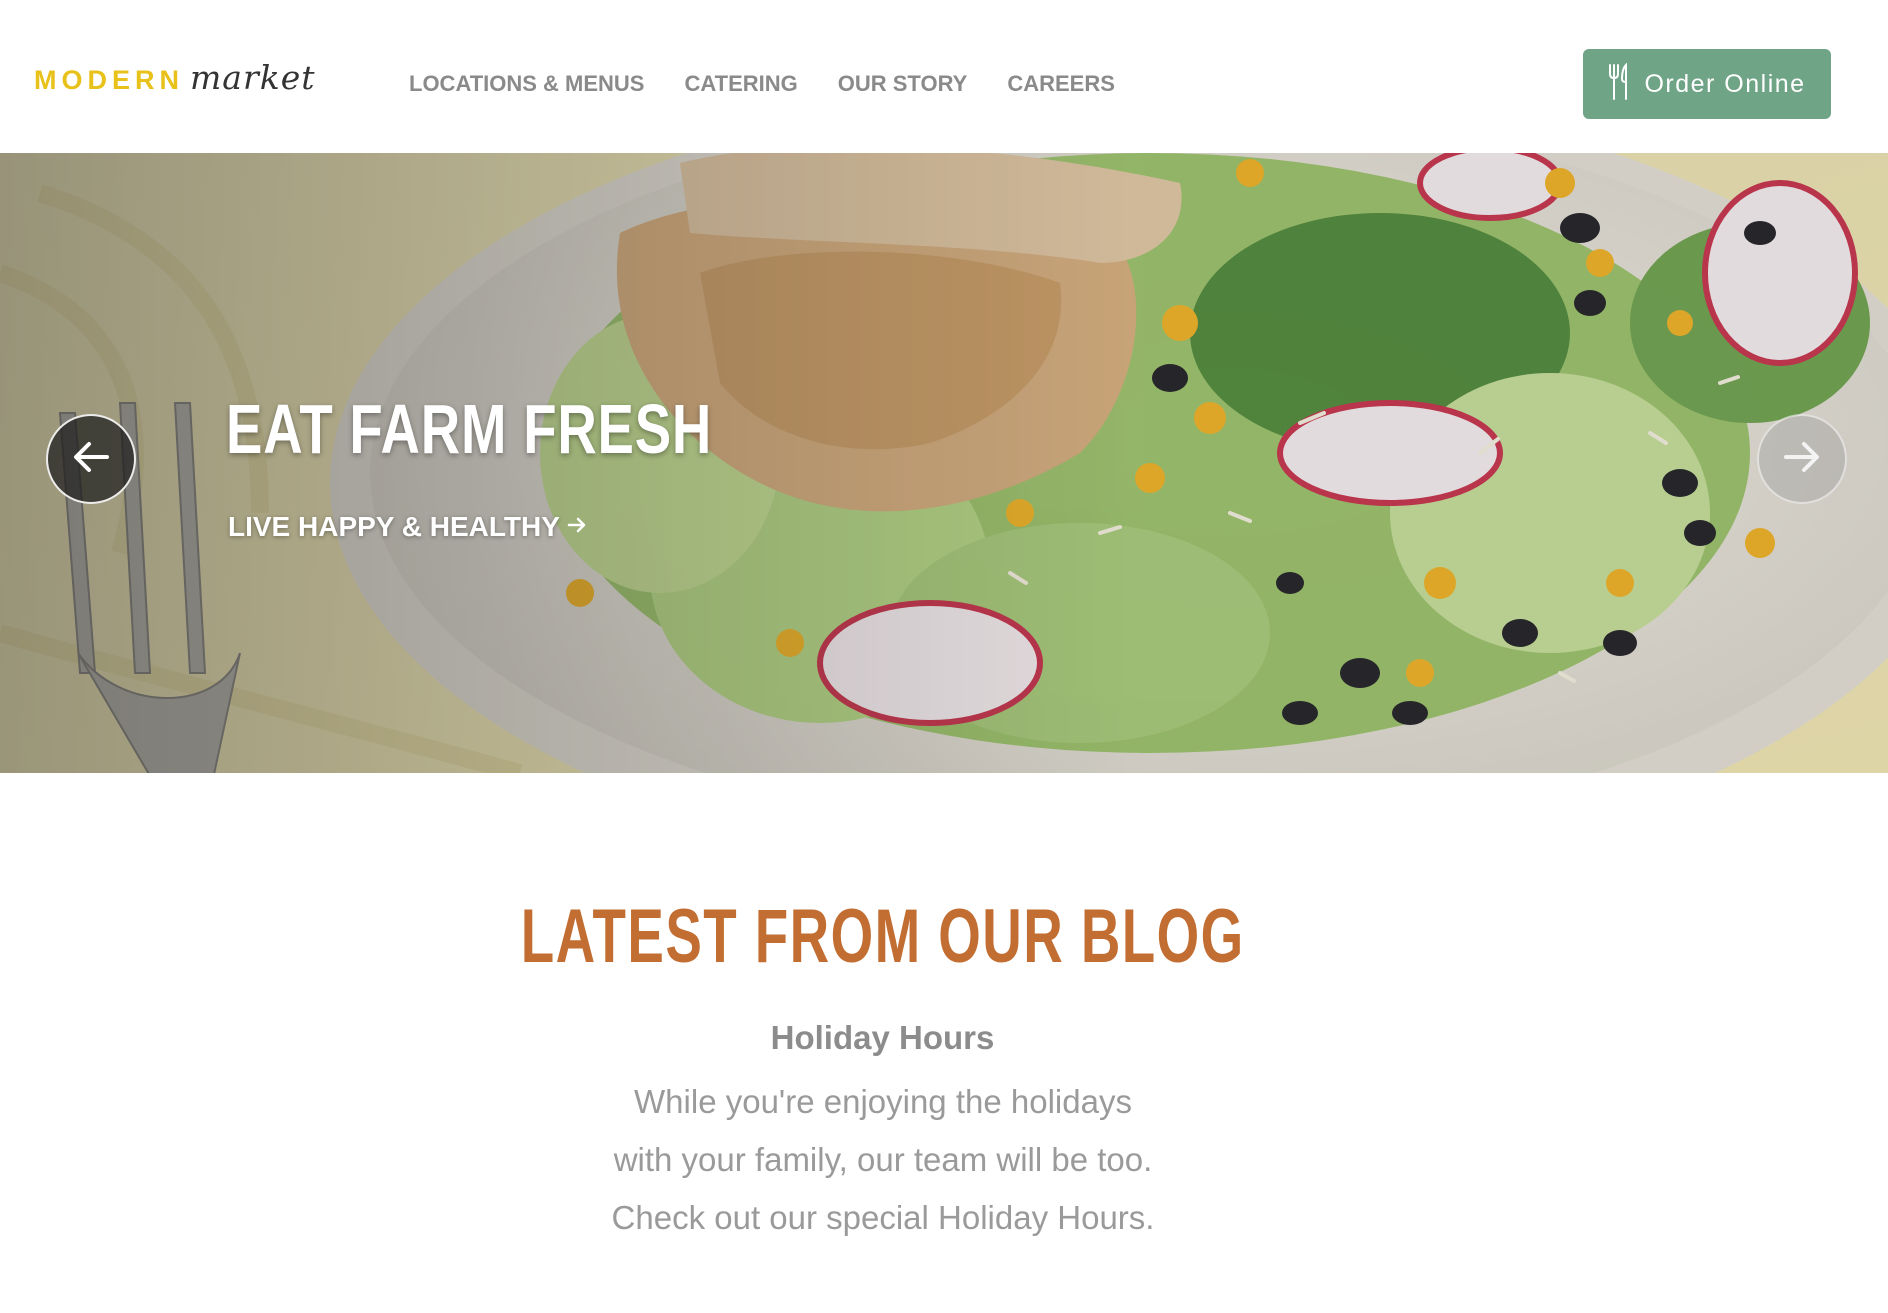 This screenshot has width=1888, height=1313. What do you see at coordinates (469, 429) in the screenshot?
I see `hero-title: EAT FARM FRESH` at bounding box center [469, 429].